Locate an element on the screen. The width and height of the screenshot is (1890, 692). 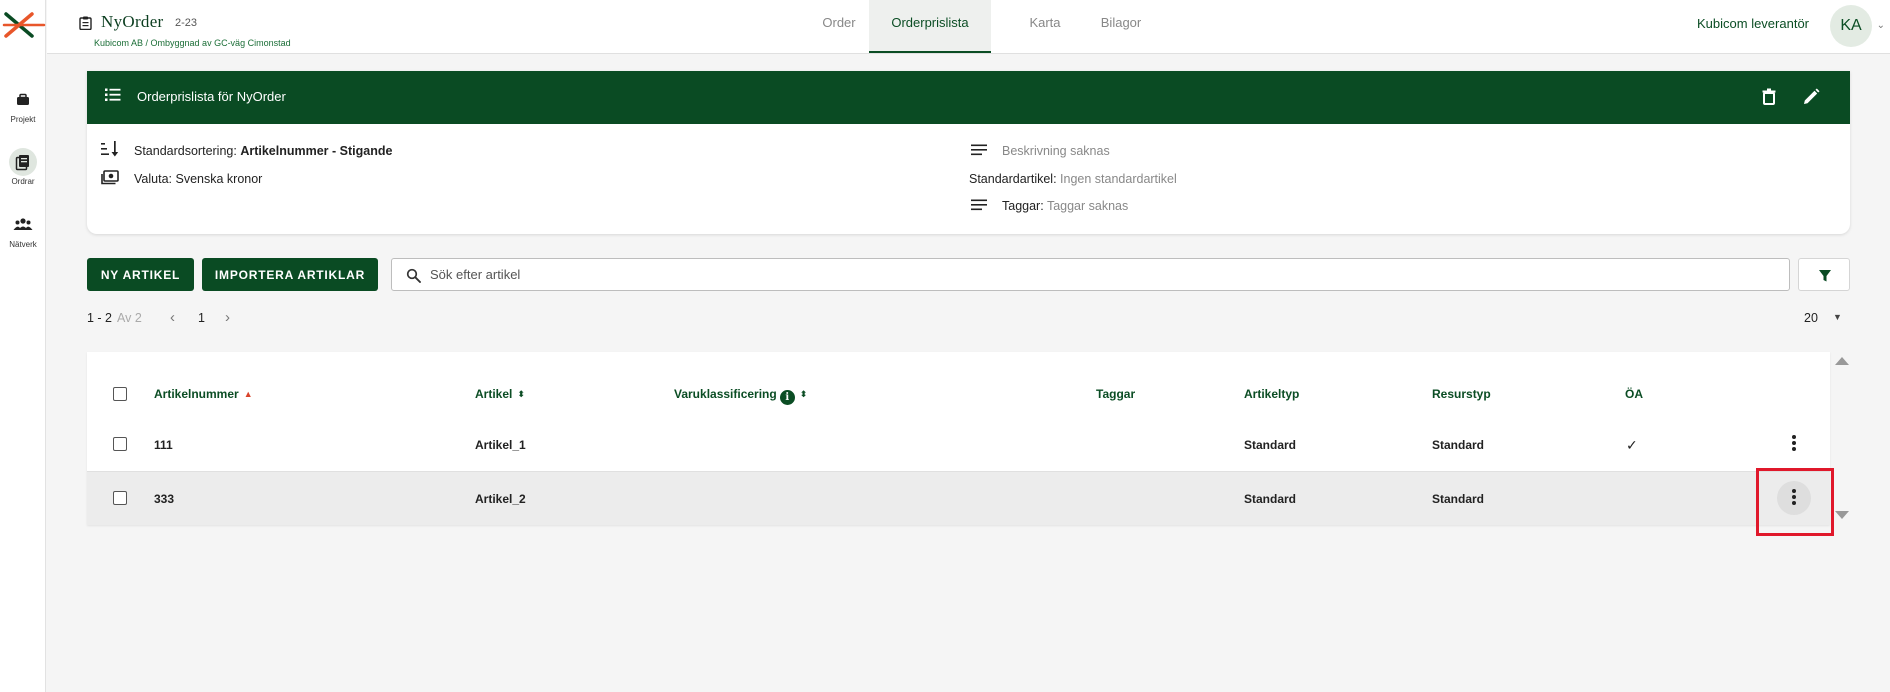
cell-artikelnummer: 333 is located at coordinates (164, 499).